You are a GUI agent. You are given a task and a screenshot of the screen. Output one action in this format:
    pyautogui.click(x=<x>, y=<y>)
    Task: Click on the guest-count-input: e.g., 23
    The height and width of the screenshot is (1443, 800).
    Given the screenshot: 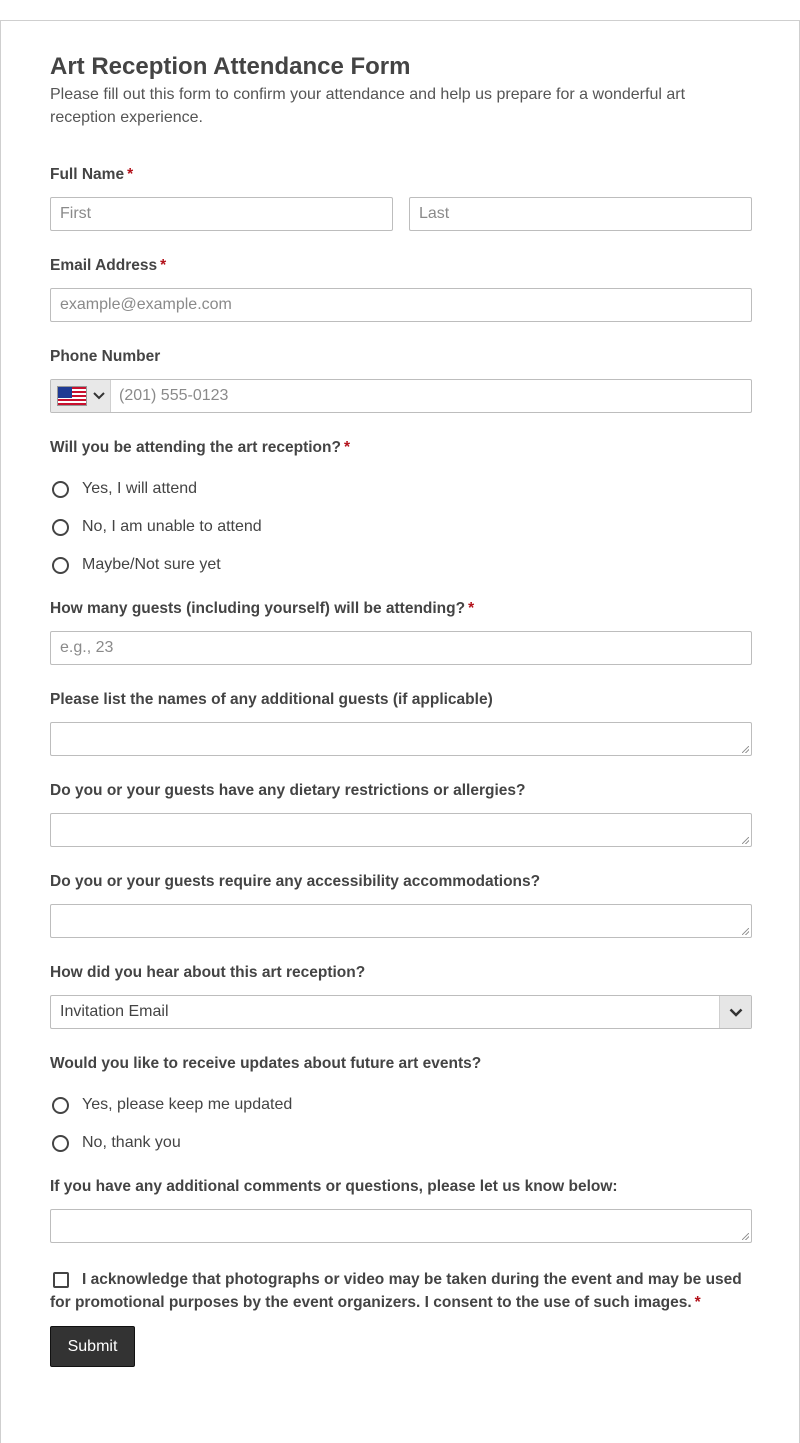 What is the action you would take?
    pyautogui.click(x=401, y=648)
    